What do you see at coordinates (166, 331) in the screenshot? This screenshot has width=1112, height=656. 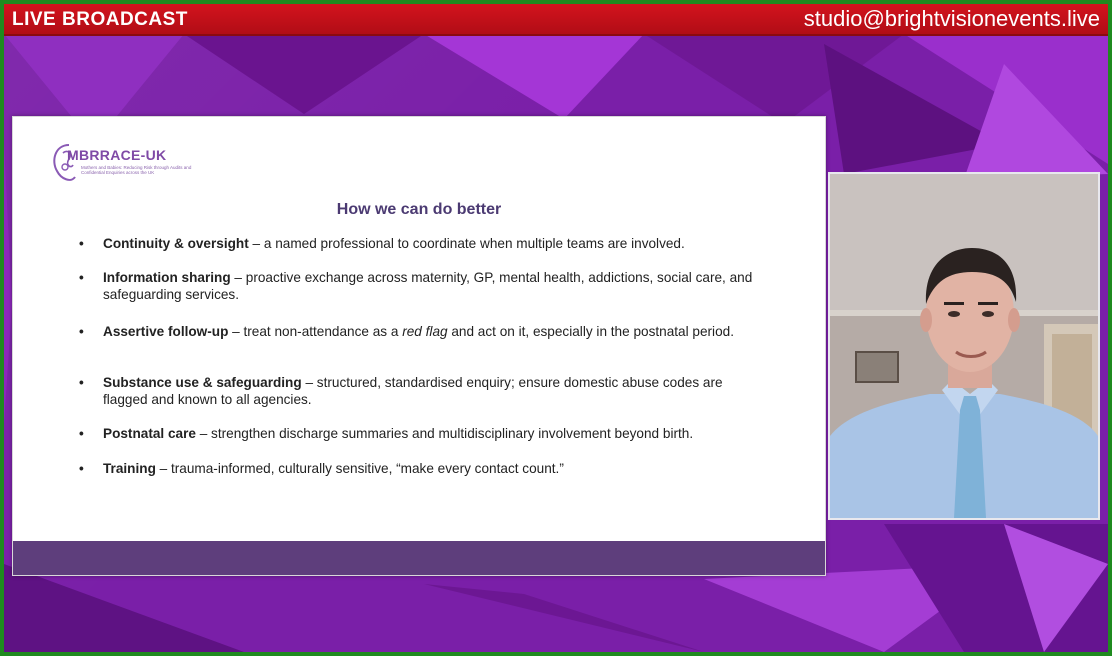 I see `bullet-head: Assertive follow-up` at bounding box center [166, 331].